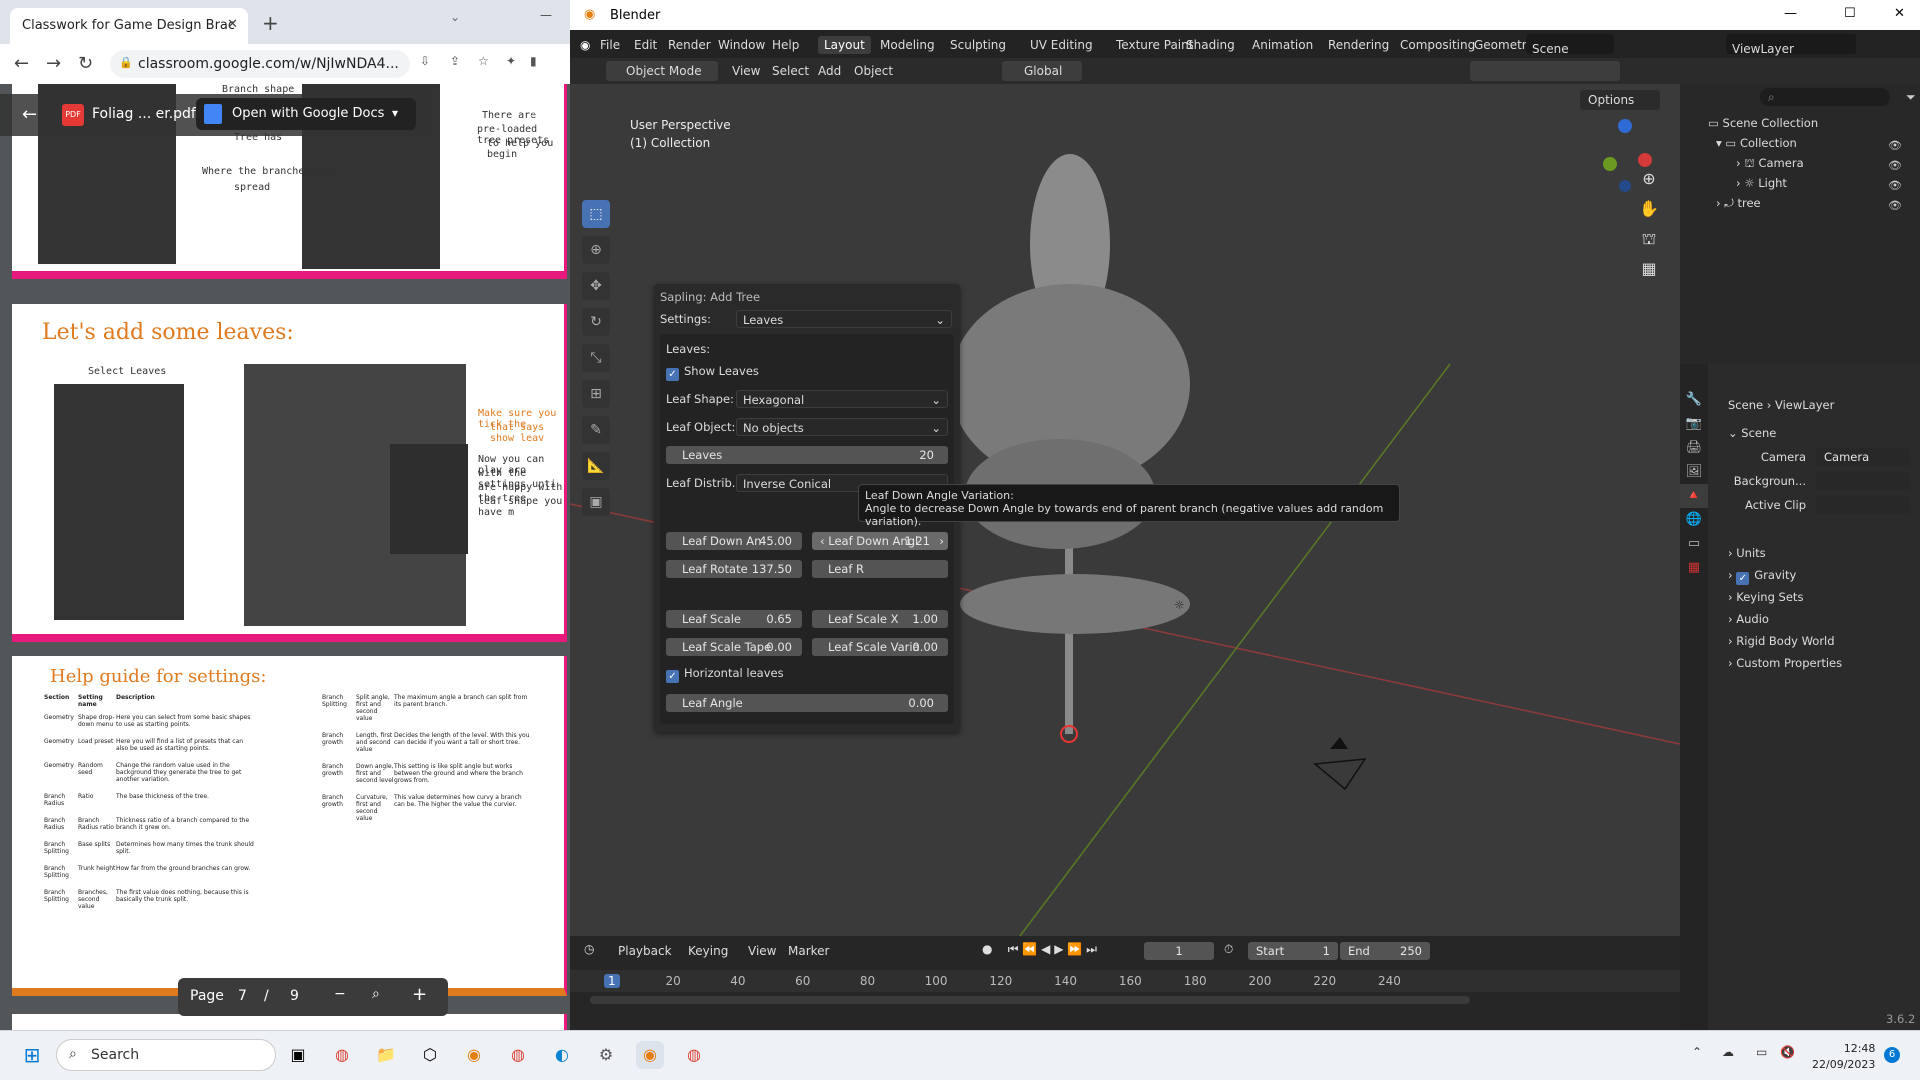 This screenshot has width=1920, height=1080. Describe the element at coordinates (340, 994) in the screenshot. I see `zoom-out-icon: −` at that location.